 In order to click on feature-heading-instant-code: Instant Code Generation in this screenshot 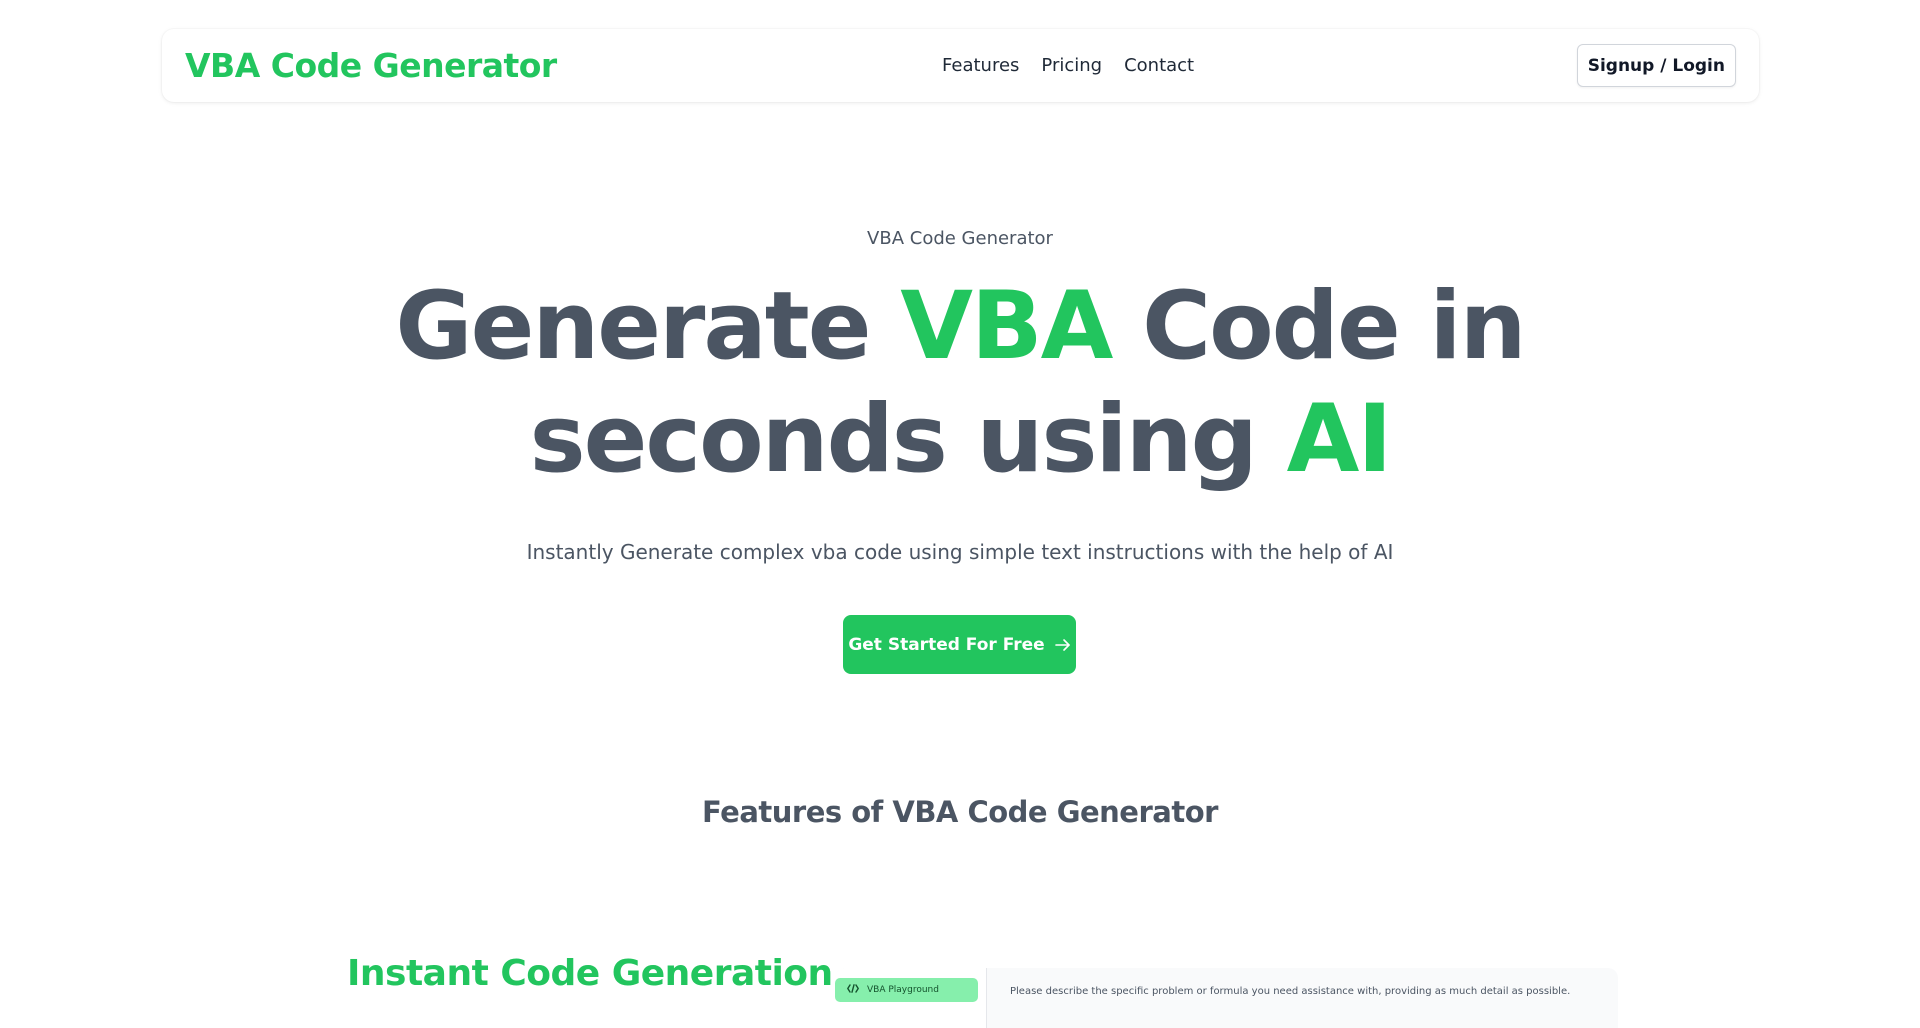, I will do `click(590, 973)`.